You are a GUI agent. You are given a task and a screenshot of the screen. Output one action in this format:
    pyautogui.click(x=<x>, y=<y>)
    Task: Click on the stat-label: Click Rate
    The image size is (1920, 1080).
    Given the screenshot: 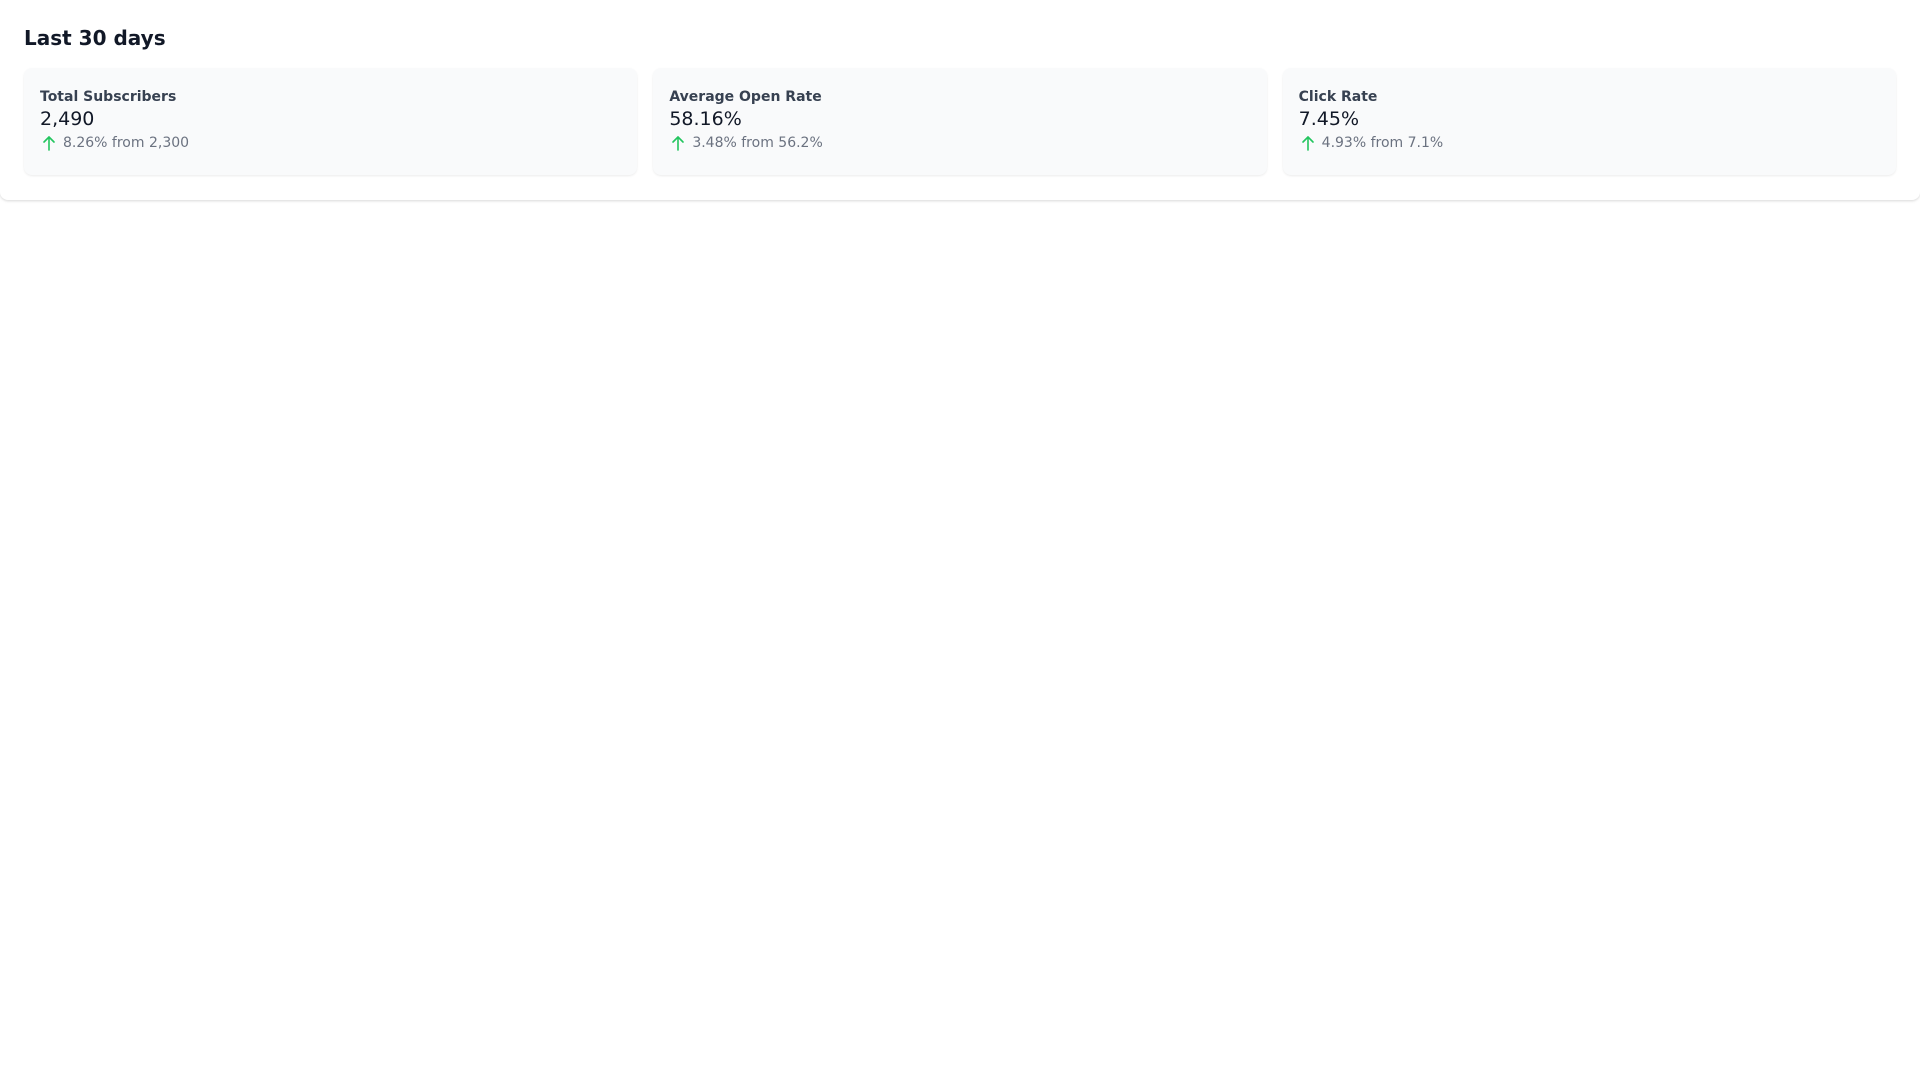 What is the action you would take?
    pyautogui.click(x=1338, y=97)
    